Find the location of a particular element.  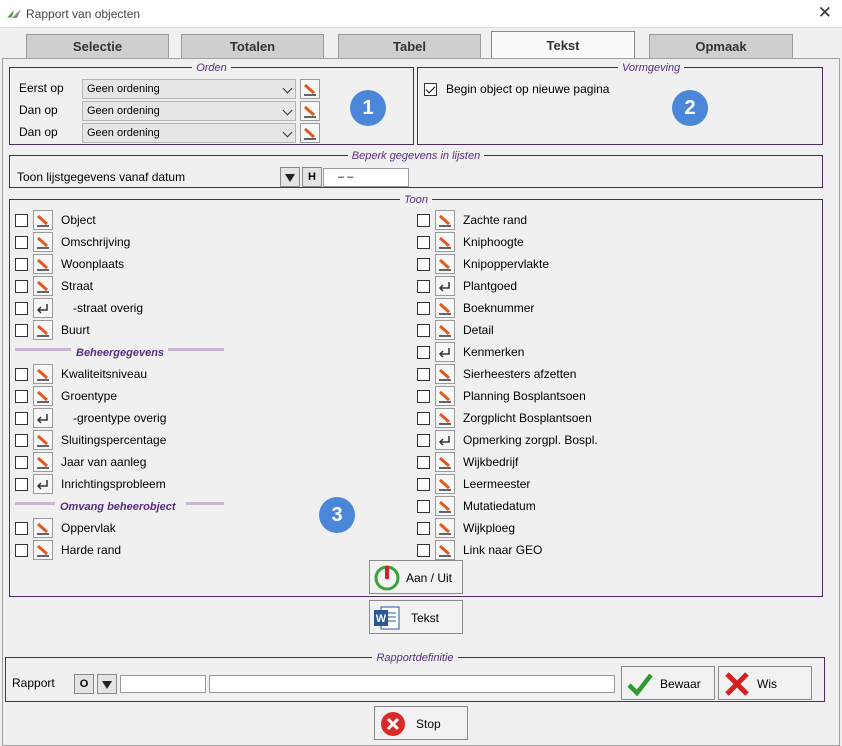

tab-tekst: Tekst is located at coordinates (563, 45).